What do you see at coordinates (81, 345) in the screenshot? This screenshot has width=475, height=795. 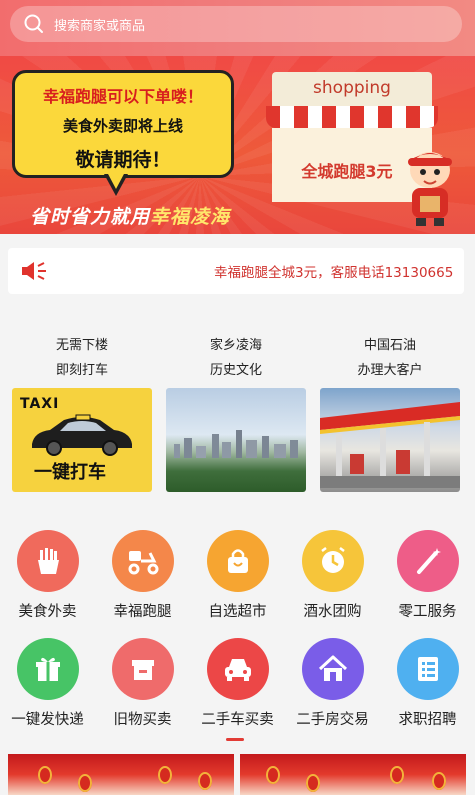 I see `card-title: 无需下楼` at bounding box center [81, 345].